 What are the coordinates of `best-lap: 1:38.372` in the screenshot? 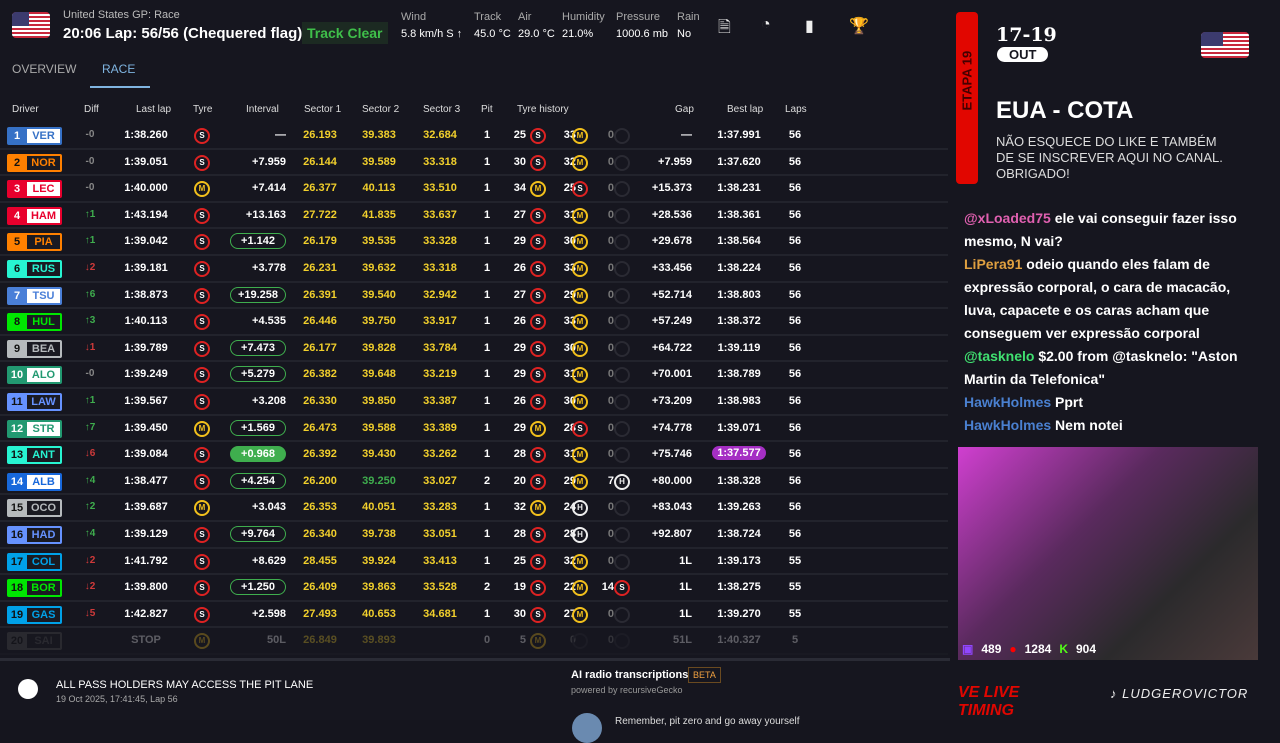 It's located at (739, 321).